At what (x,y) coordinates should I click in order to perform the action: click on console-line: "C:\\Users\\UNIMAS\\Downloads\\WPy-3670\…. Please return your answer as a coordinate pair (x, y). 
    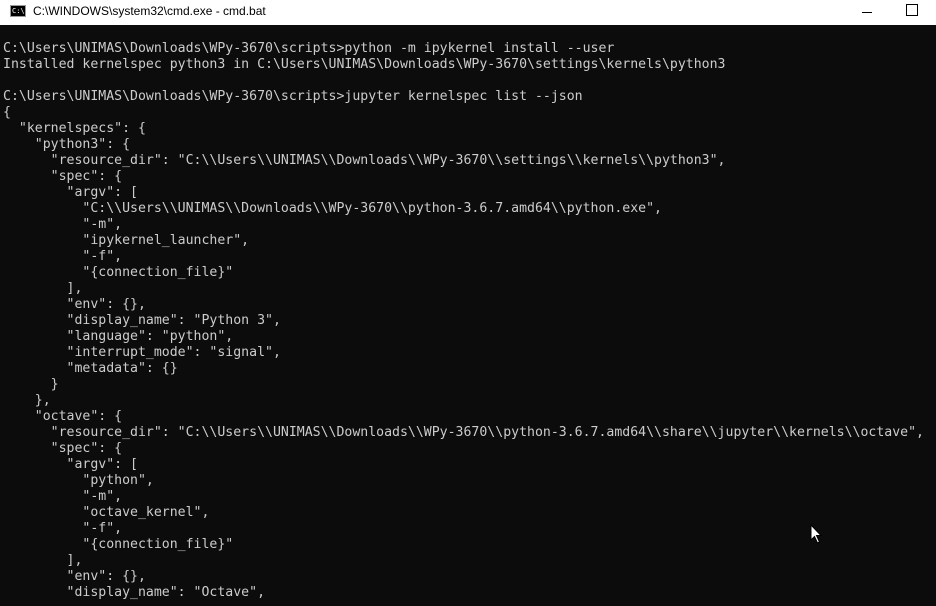
    Looking at the image, I should click on (332, 208).